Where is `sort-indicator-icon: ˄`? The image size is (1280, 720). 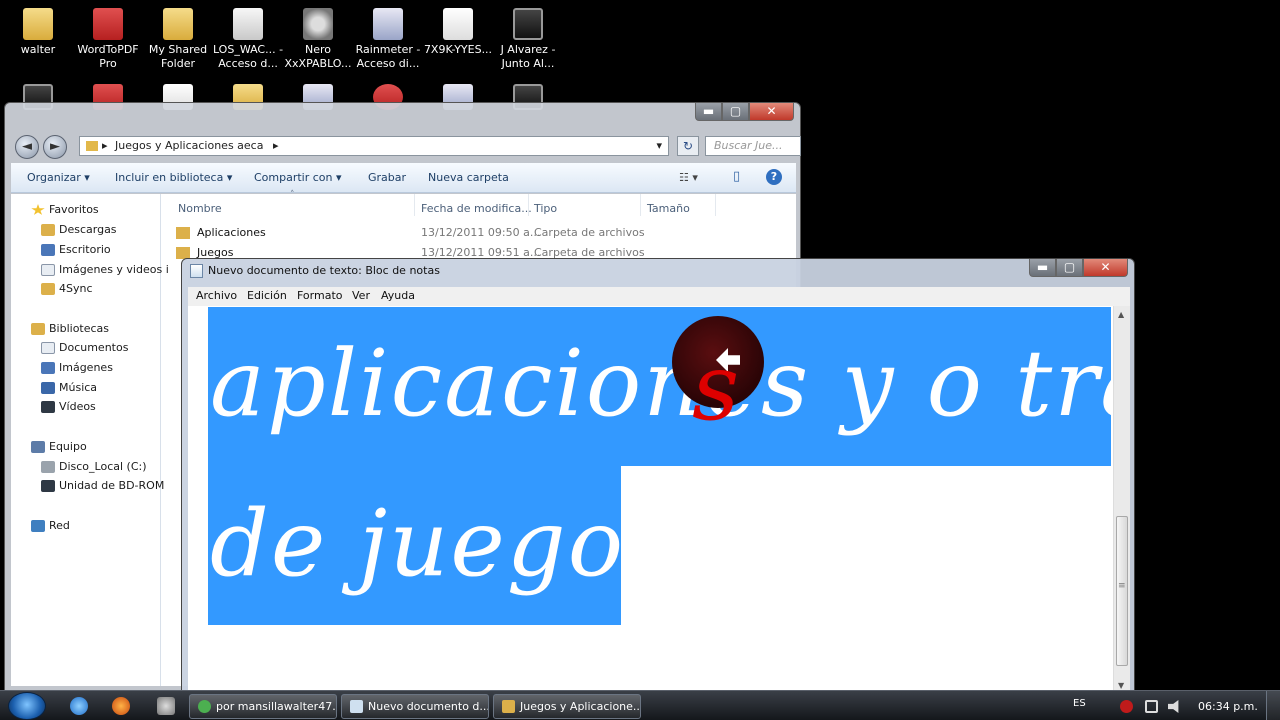 sort-indicator-icon: ˄ is located at coordinates (292, 195).